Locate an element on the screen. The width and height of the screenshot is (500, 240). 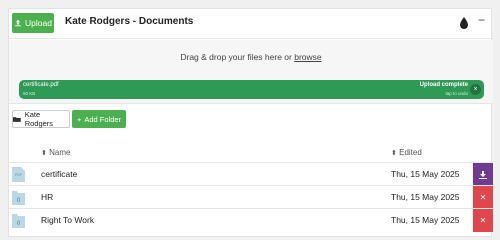
upload-button: Upload is located at coordinates (33, 23).